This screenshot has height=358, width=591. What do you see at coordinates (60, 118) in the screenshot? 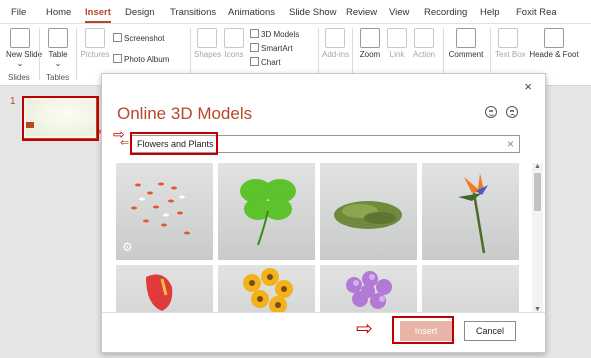
I see `annotation-box-thumbnail` at bounding box center [60, 118].